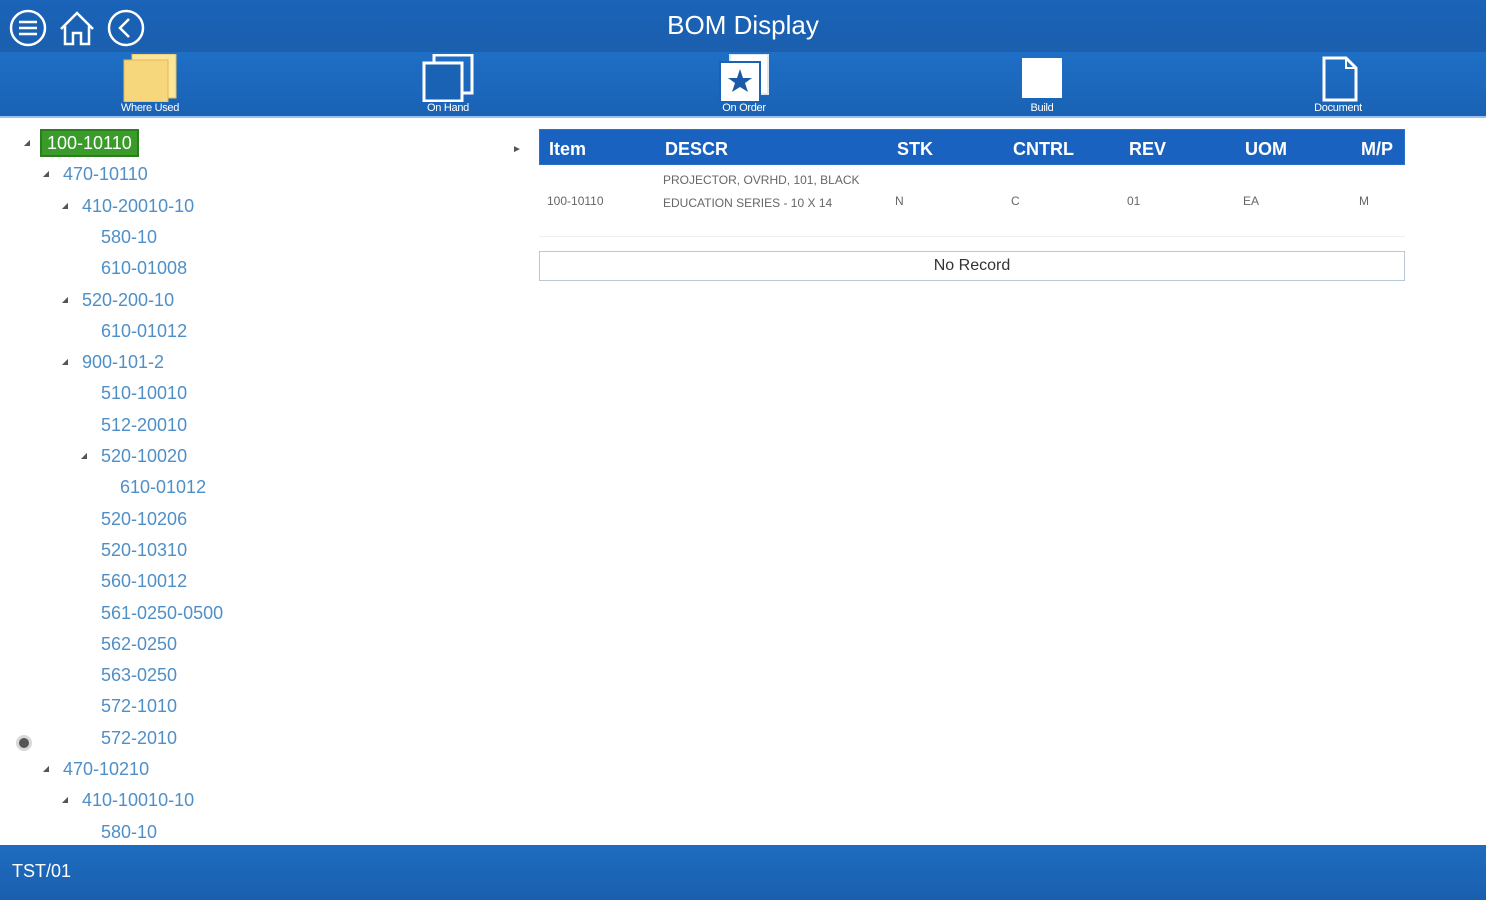  Describe the element at coordinates (139, 675) in the screenshot. I see `tree-node-label: 563-0250` at that location.